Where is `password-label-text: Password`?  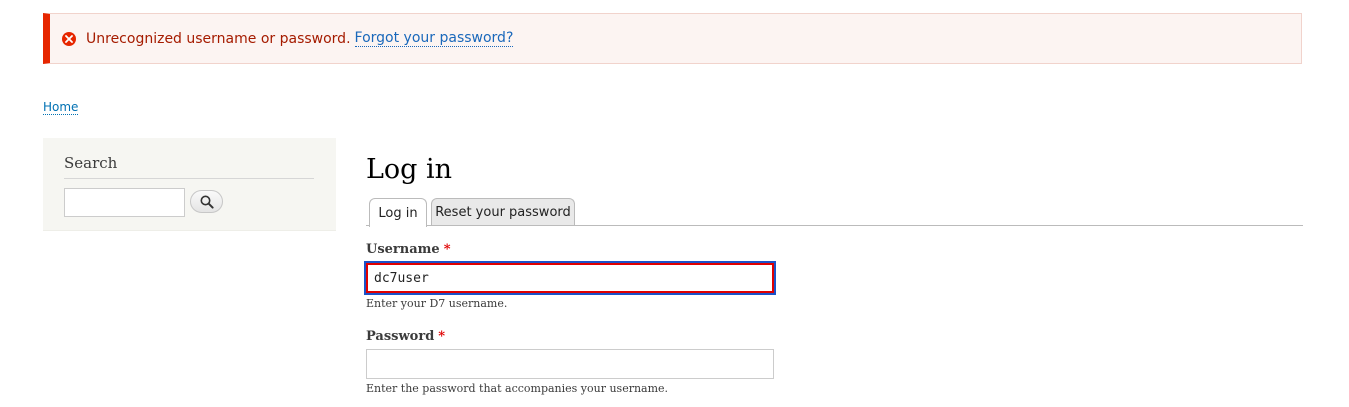 password-label-text: Password is located at coordinates (400, 336).